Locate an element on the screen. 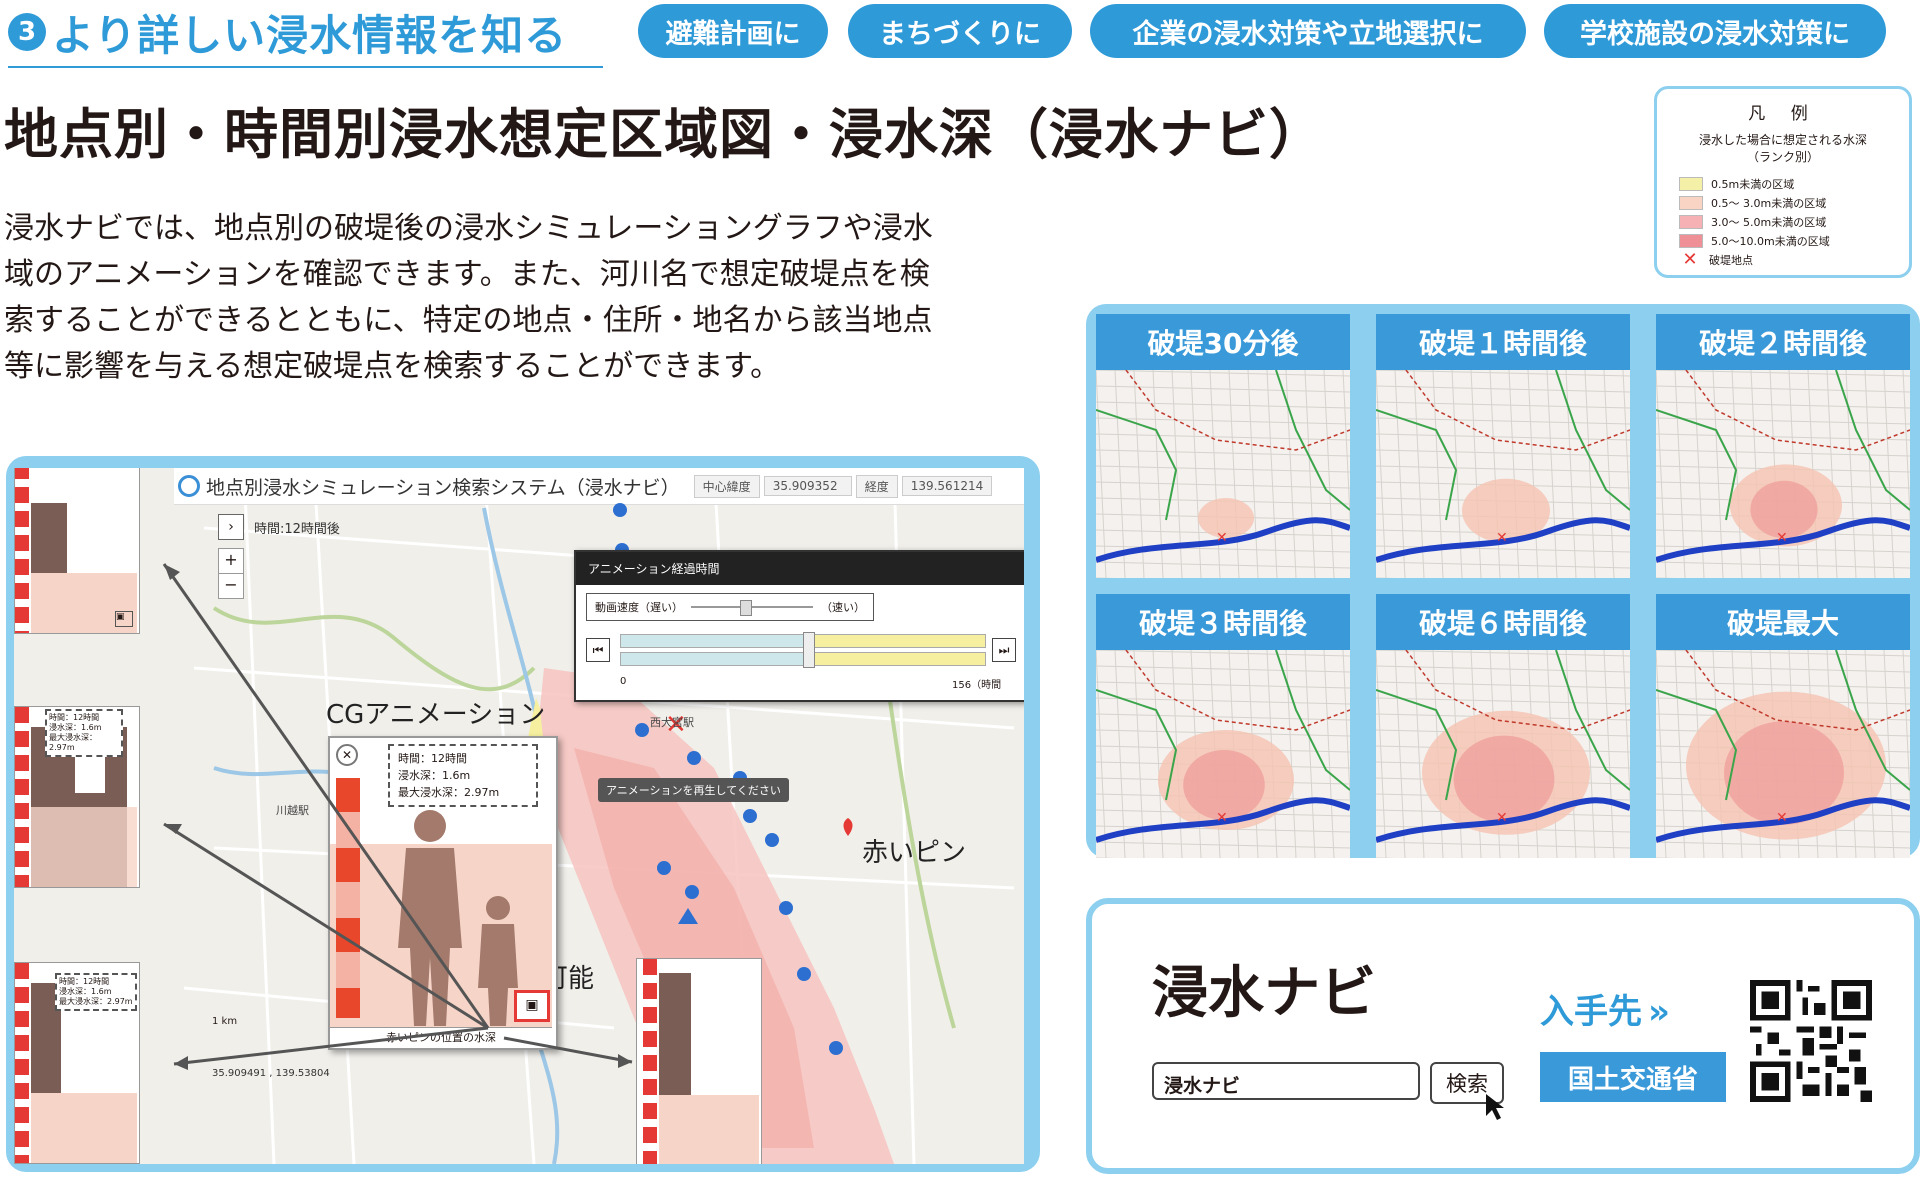 Image resolution: width=1920 pixels, height=1178 pixels. description-line: 等に影響を与える想定破堤点を検索することができます。 is located at coordinates (392, 366).